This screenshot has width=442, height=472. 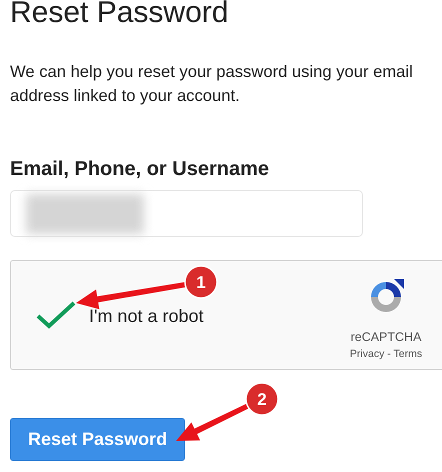 What do you see at coordinates (186, 213) in the screenshot?
I see `input-field` at bounding box center [186, 213].